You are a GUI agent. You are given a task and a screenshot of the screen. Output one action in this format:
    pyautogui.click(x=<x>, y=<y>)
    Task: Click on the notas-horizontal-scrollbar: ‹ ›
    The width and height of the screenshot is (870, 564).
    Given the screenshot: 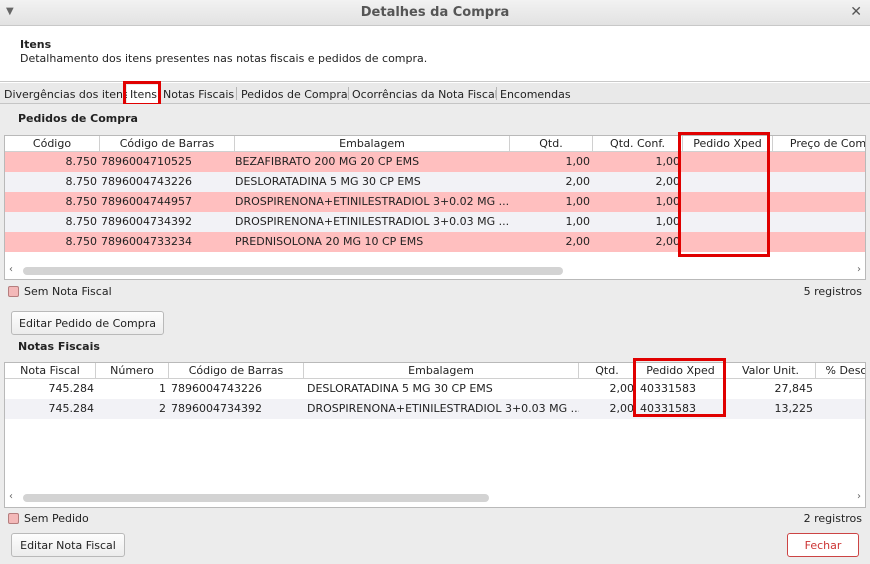 What is the action you would take?
    pyautogui.click(x=435, y=498)
    